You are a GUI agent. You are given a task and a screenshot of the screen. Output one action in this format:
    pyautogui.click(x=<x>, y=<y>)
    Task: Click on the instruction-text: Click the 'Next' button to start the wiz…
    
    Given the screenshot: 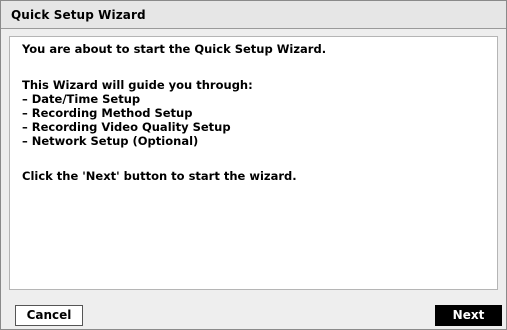 What is the action you would take?
    pyautogui.click(x=159, y=176)
    